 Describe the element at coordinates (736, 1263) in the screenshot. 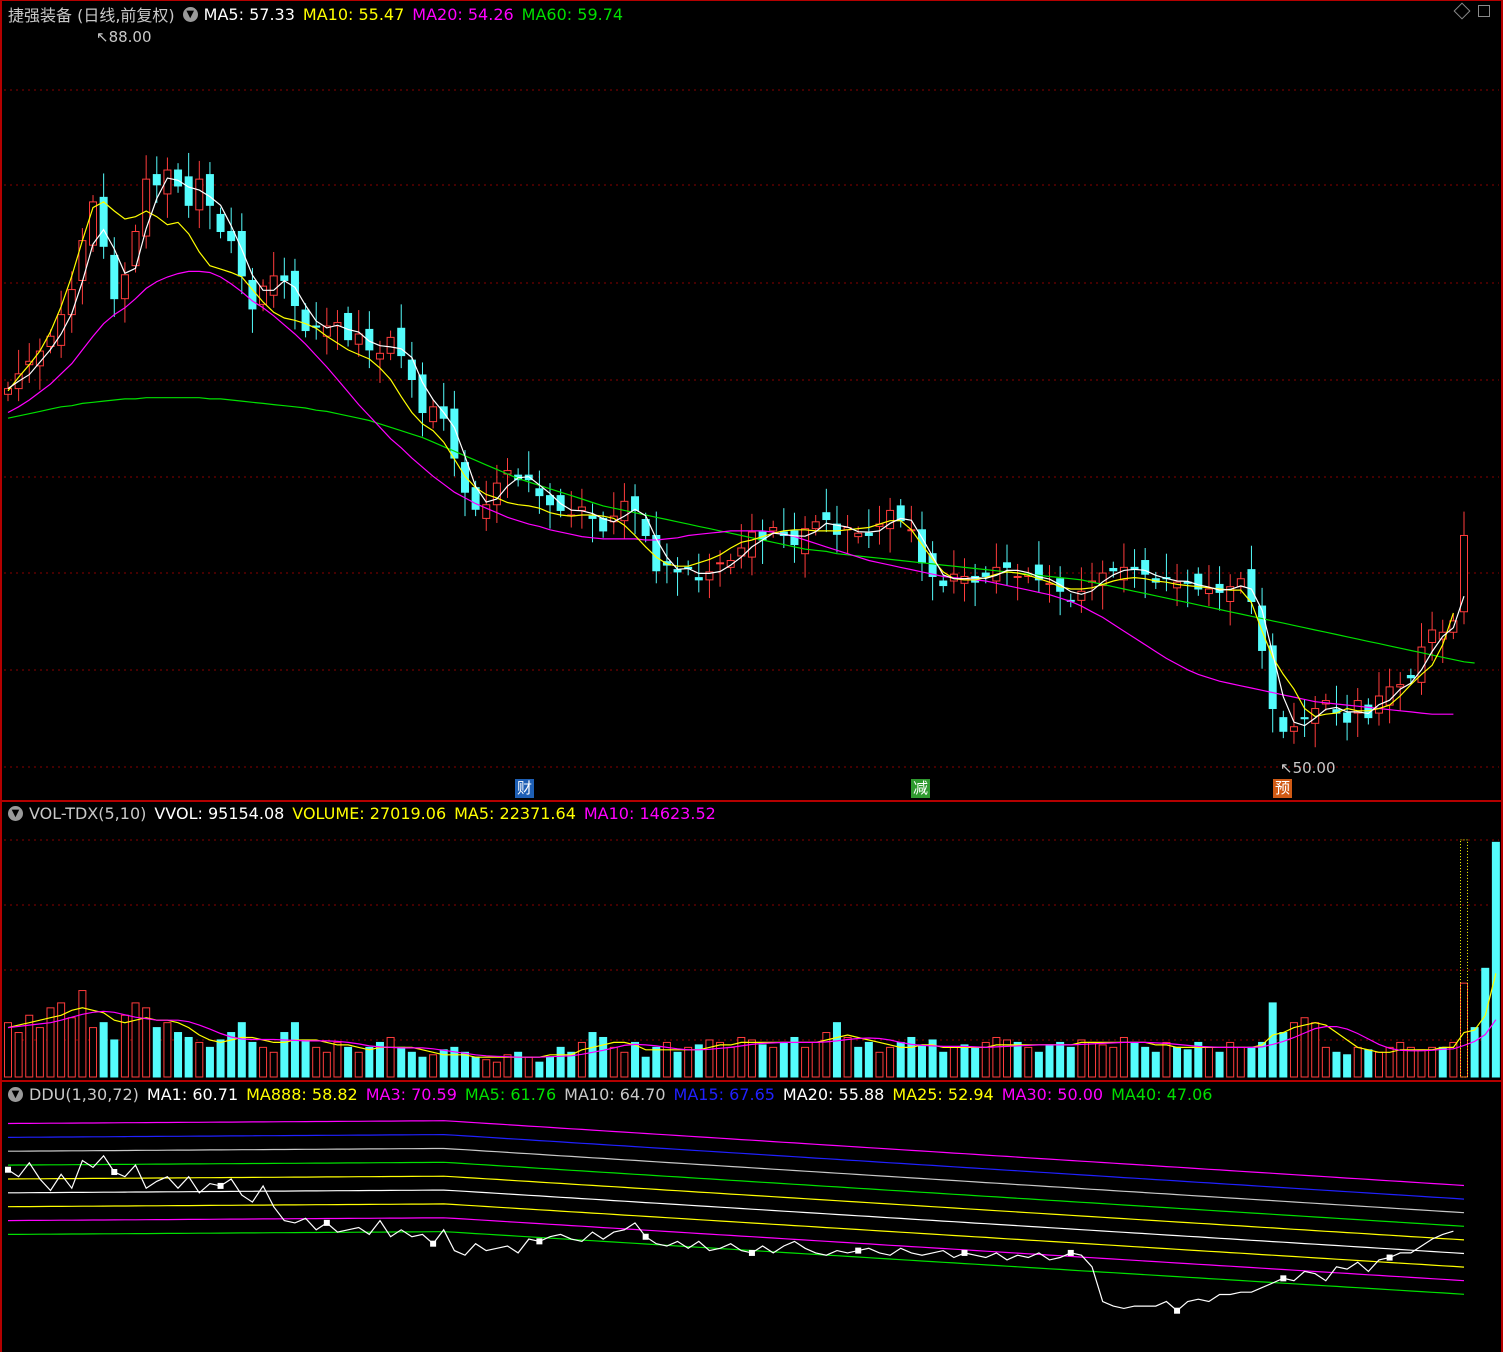

I see `ddu-band-ma40` at that location.